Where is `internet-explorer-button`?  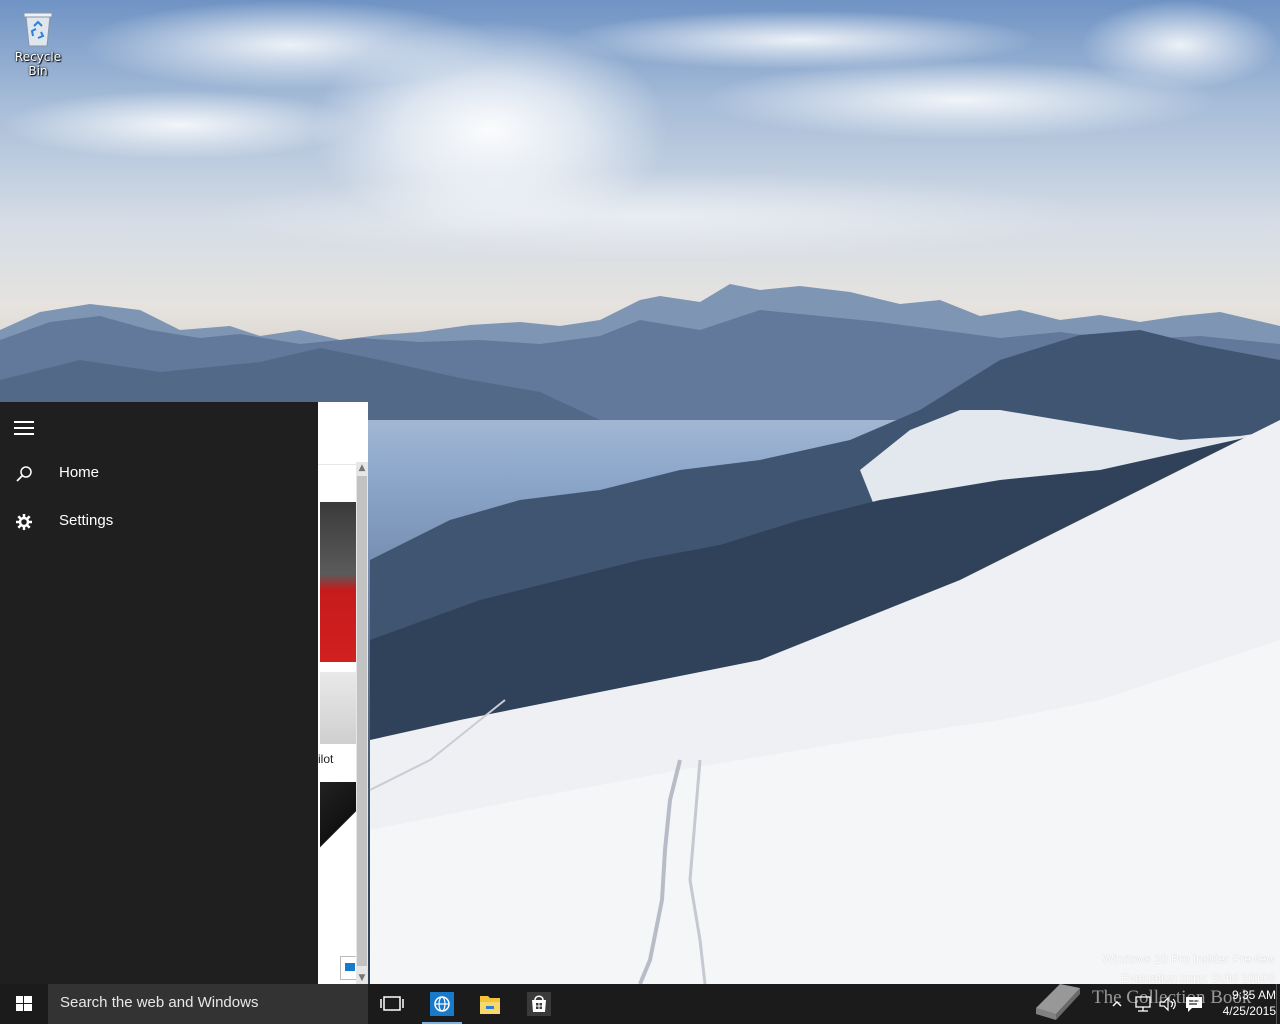
internet-explorer-button is located at coordinates (442, 1004).